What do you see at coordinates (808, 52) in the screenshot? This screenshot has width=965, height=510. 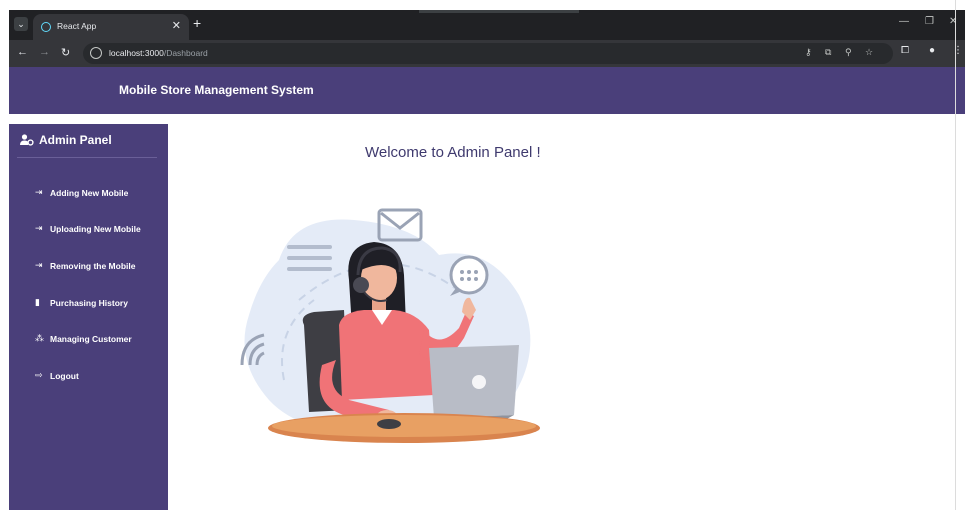 I see `password-key-icon: ⚷` at bounding box center [808, 52].